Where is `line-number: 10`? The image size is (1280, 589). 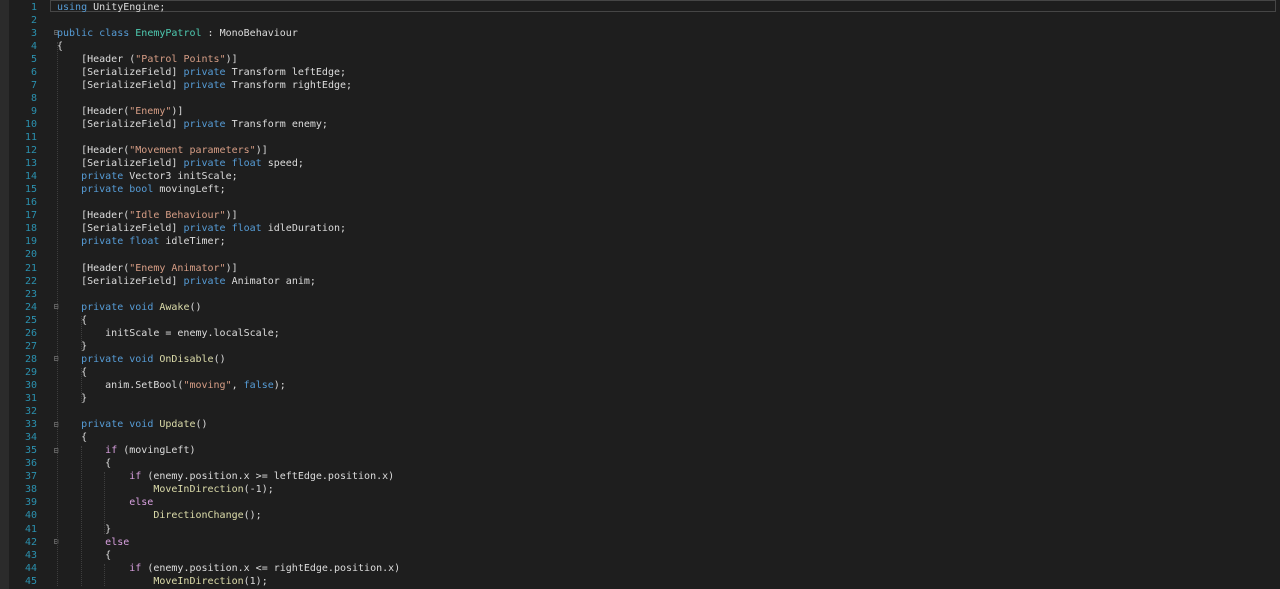
line-number: 10 is located at coordinates (30, 124).